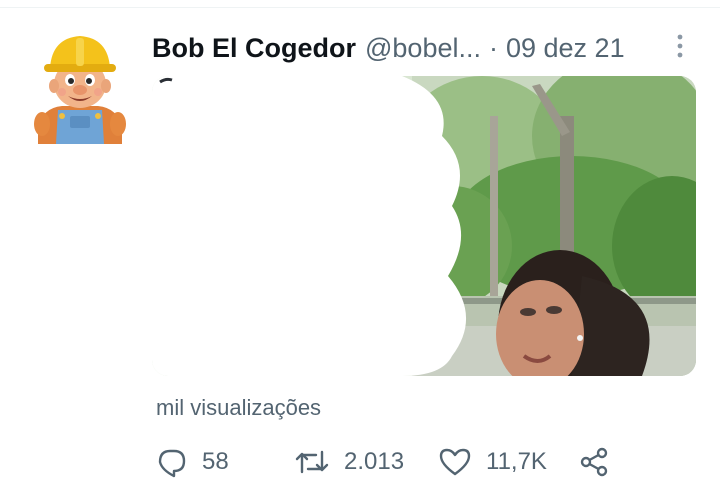 This screenshot has height=486, width=720. What do you see at coordinates (360, 7) in the screenshot?
I see `top-divider` at bounding box center [360, 7].